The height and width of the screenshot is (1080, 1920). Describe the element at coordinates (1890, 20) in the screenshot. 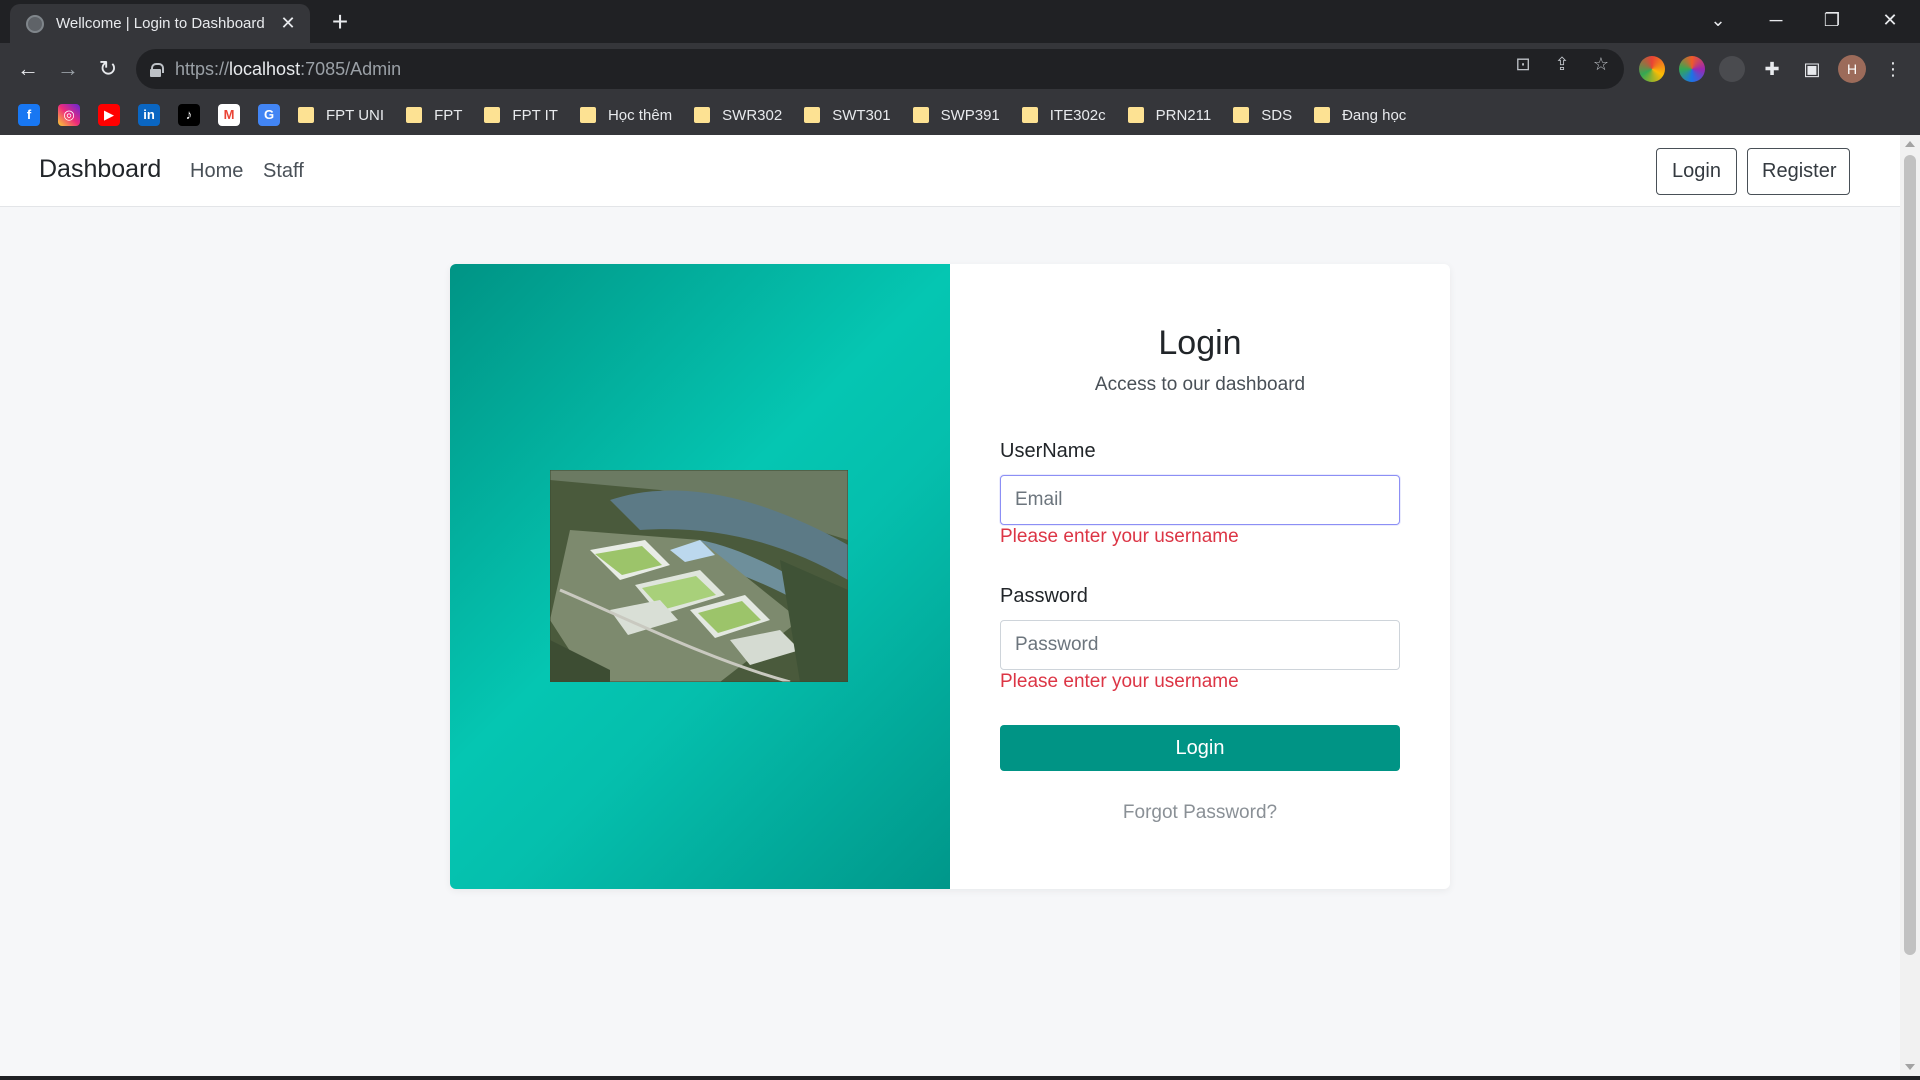

I see `close-window-icon: ✕` at that location.